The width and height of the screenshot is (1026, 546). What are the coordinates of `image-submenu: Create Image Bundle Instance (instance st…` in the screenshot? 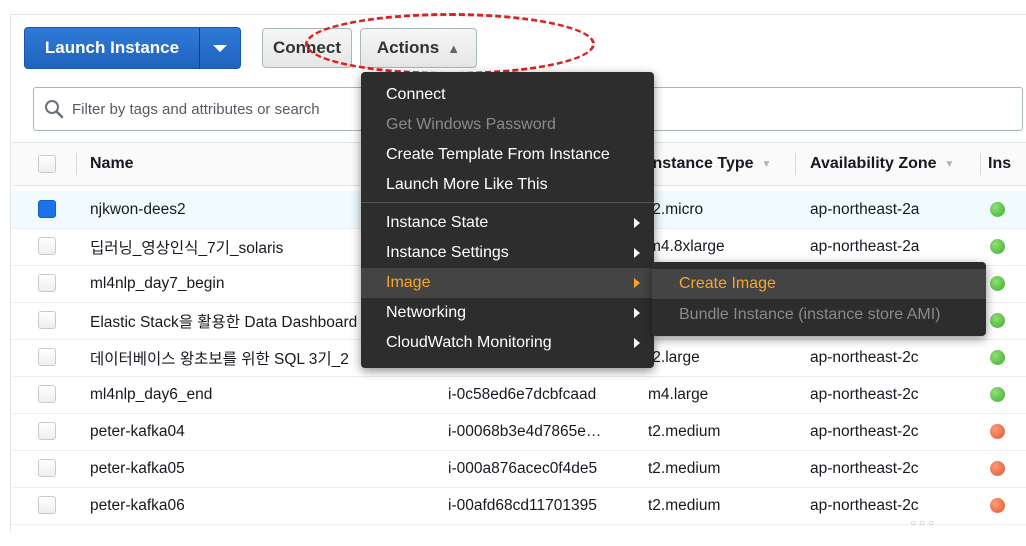 It's located at (819, 299).